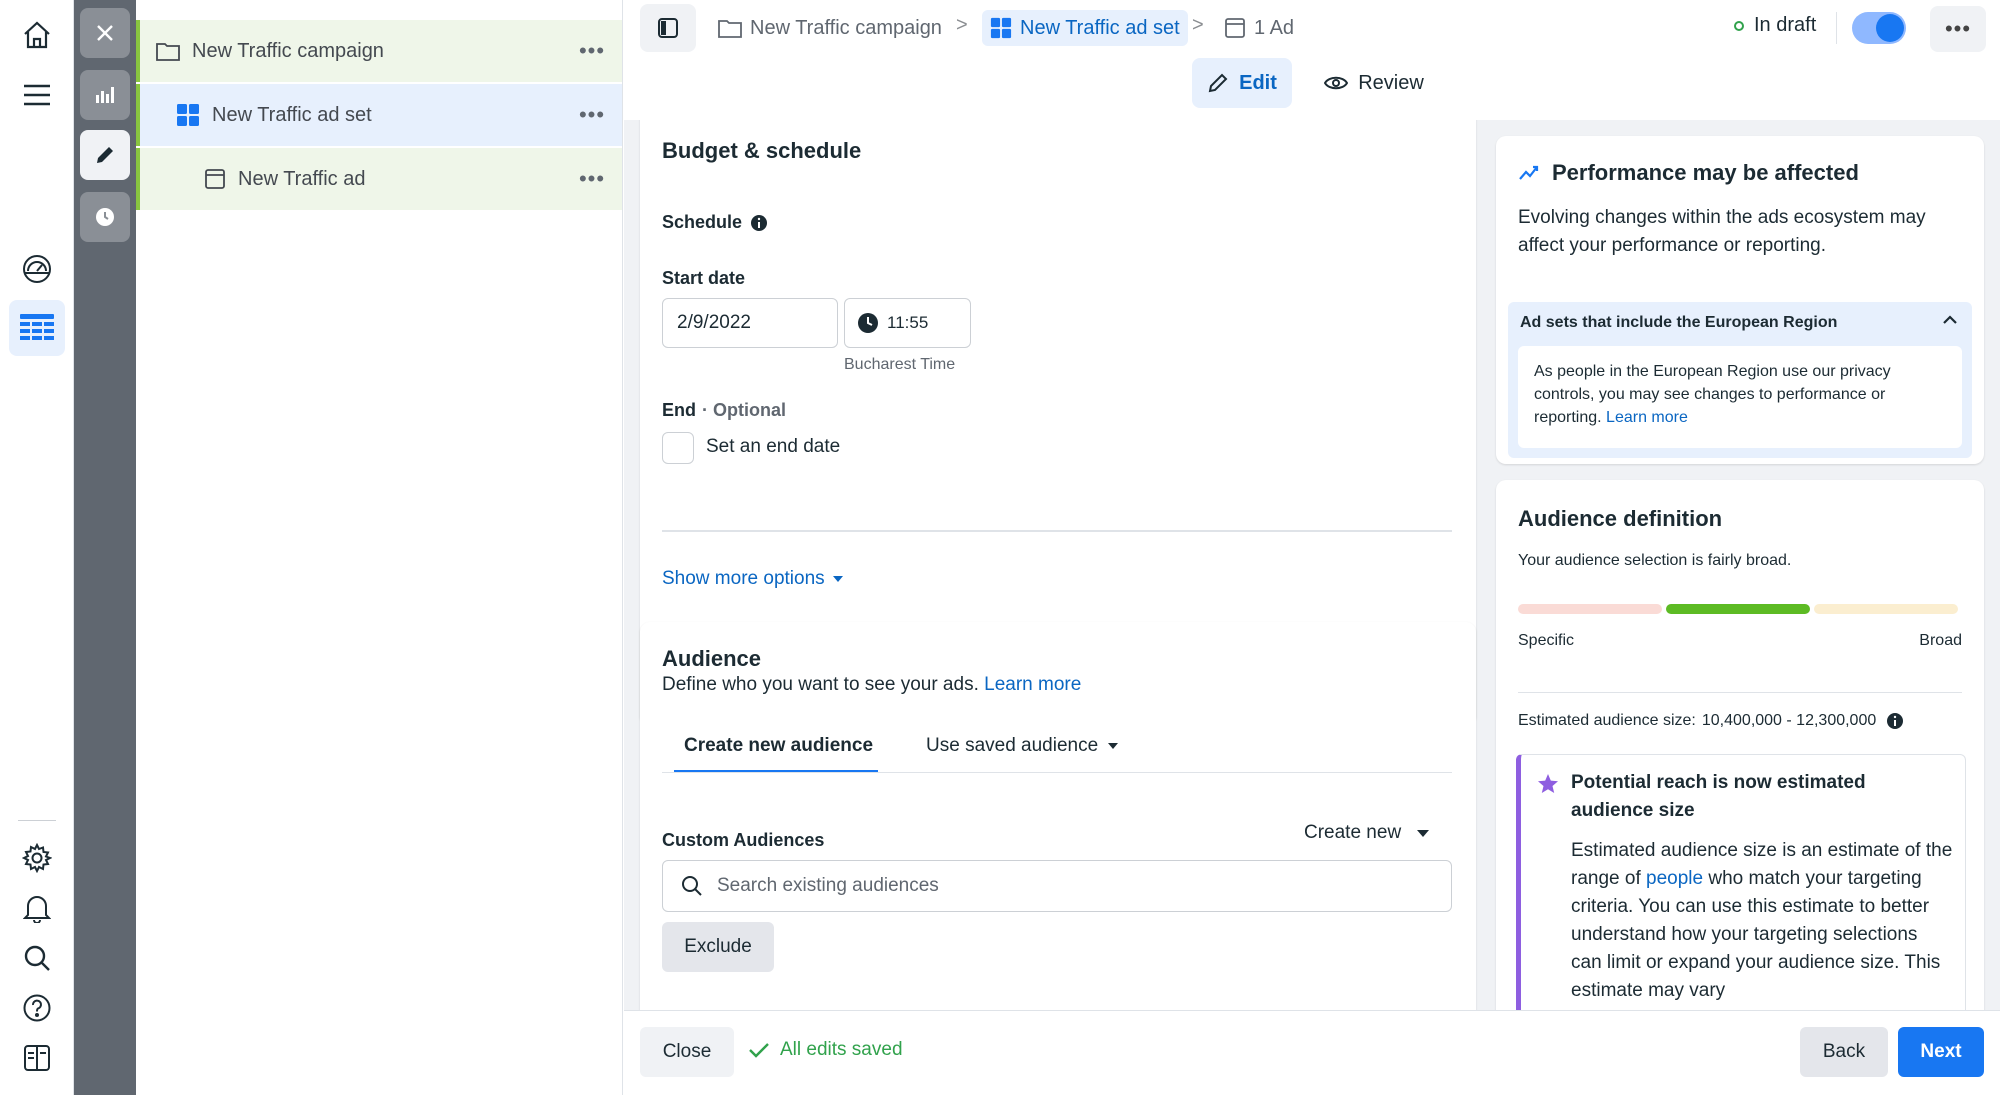 Image resolution: width=2000 pixels, height=1095 pixels. What do you see at coordinates (907, 323) in the screenshot?
I see `start-time-input: 11:55` at bounding box center [907, 323].